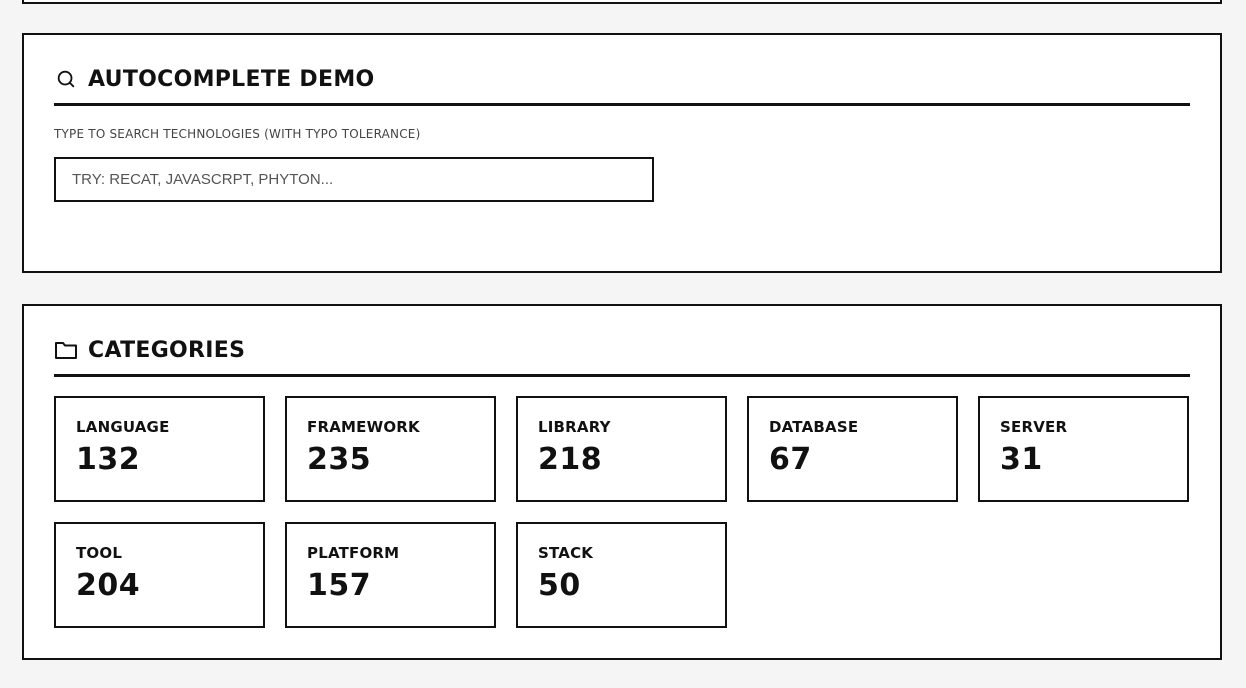 The image size is (1246, 688). Describe the element at coordinates (1034, 427) in the screenshot. I see `category-name: SERVER` at that location.